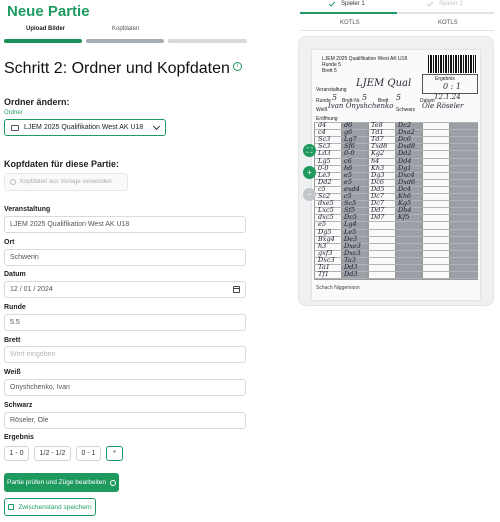  I want to click on header-data-section-title: Kopfdaten für diese Partie:, so click(62, 164).